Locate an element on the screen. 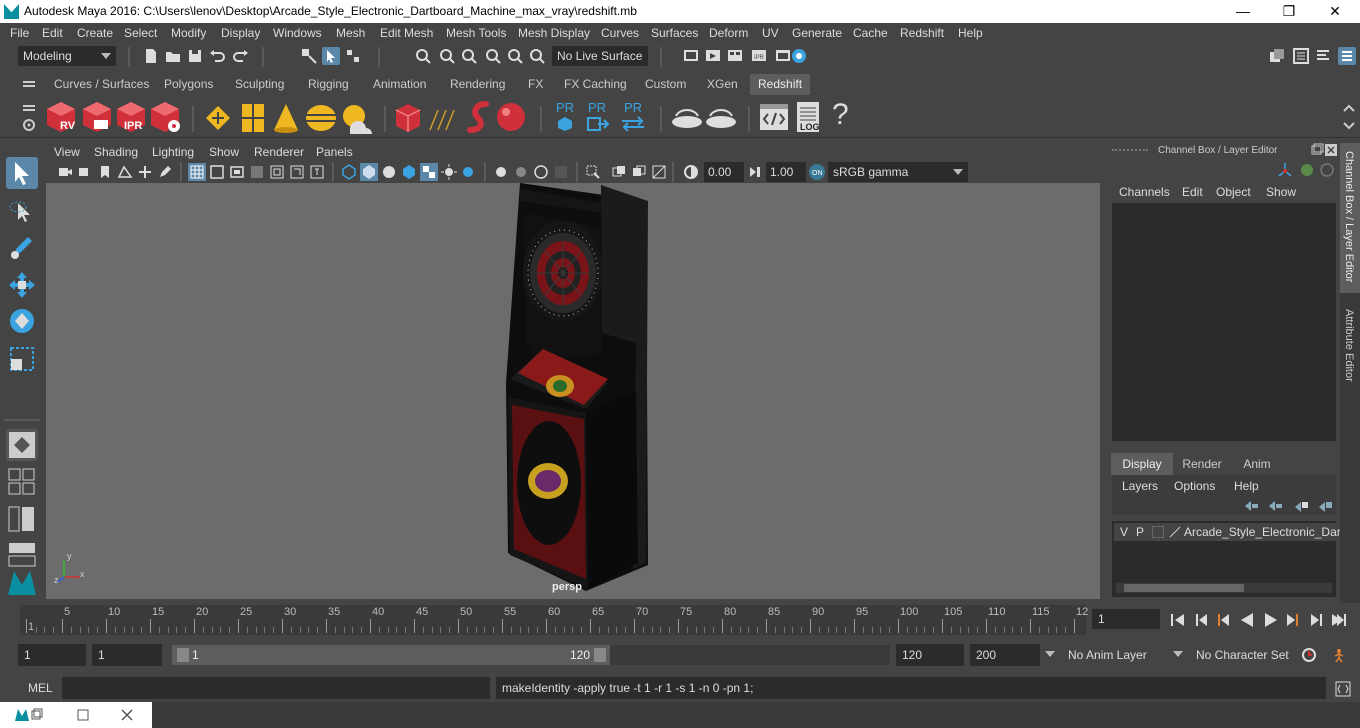 This screenshot has width=1360, height=728. toggle-outliner-icon is located at coordinates (1301, 56).